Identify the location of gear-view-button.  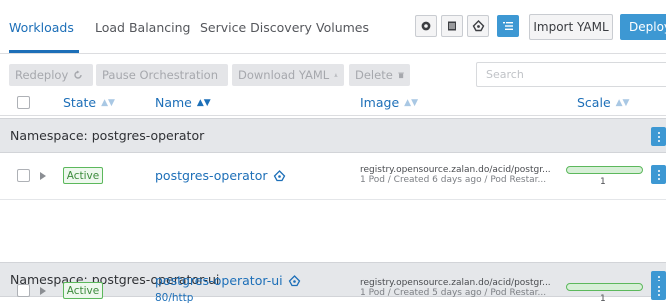
(426, 26).